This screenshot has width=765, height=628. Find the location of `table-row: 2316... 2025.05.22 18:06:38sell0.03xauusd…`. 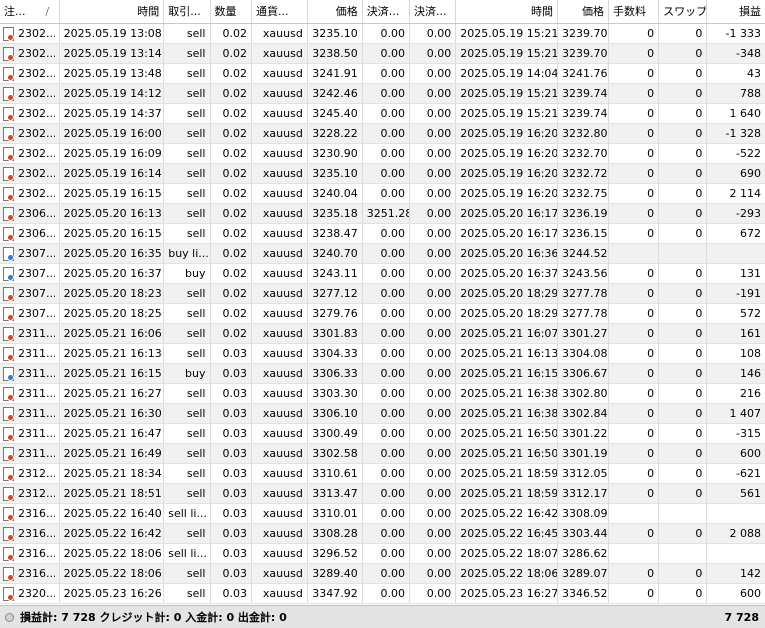

table-row: 2316... 2025.05.22 18:06:38sell0.03xauusd… is located at coordinates (382, 574).